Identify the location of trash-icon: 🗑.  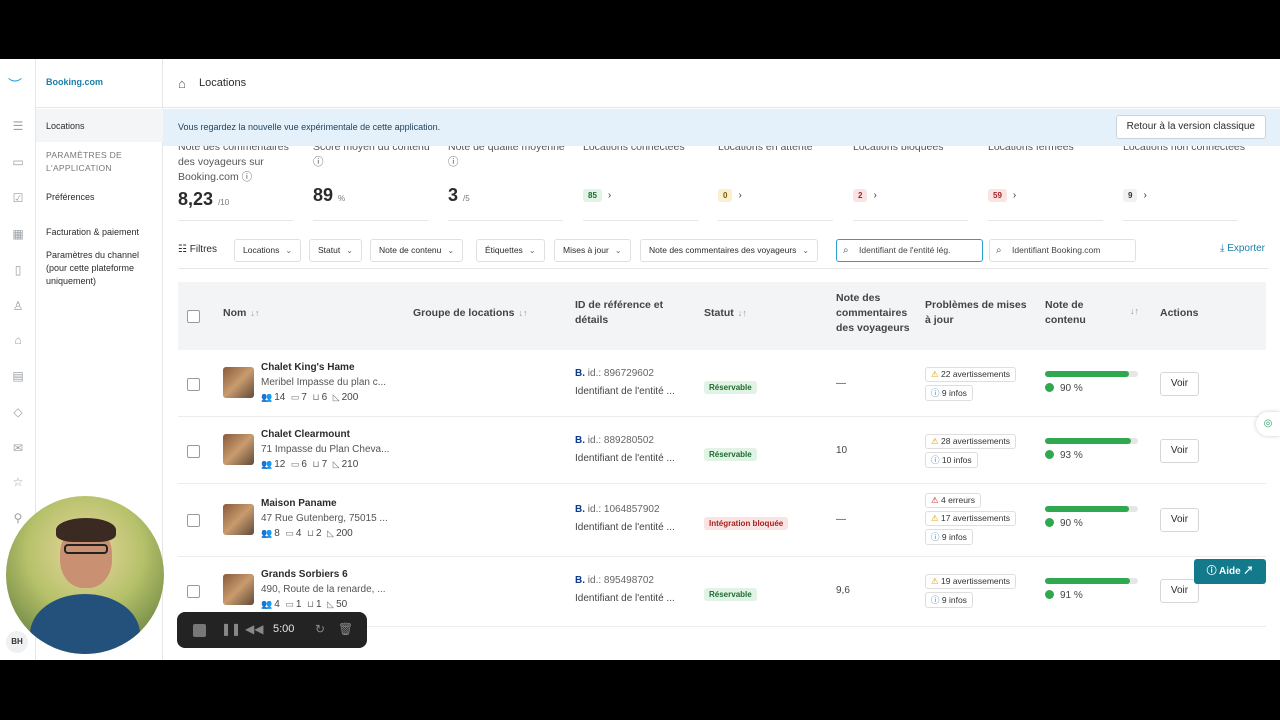
(345, 629).